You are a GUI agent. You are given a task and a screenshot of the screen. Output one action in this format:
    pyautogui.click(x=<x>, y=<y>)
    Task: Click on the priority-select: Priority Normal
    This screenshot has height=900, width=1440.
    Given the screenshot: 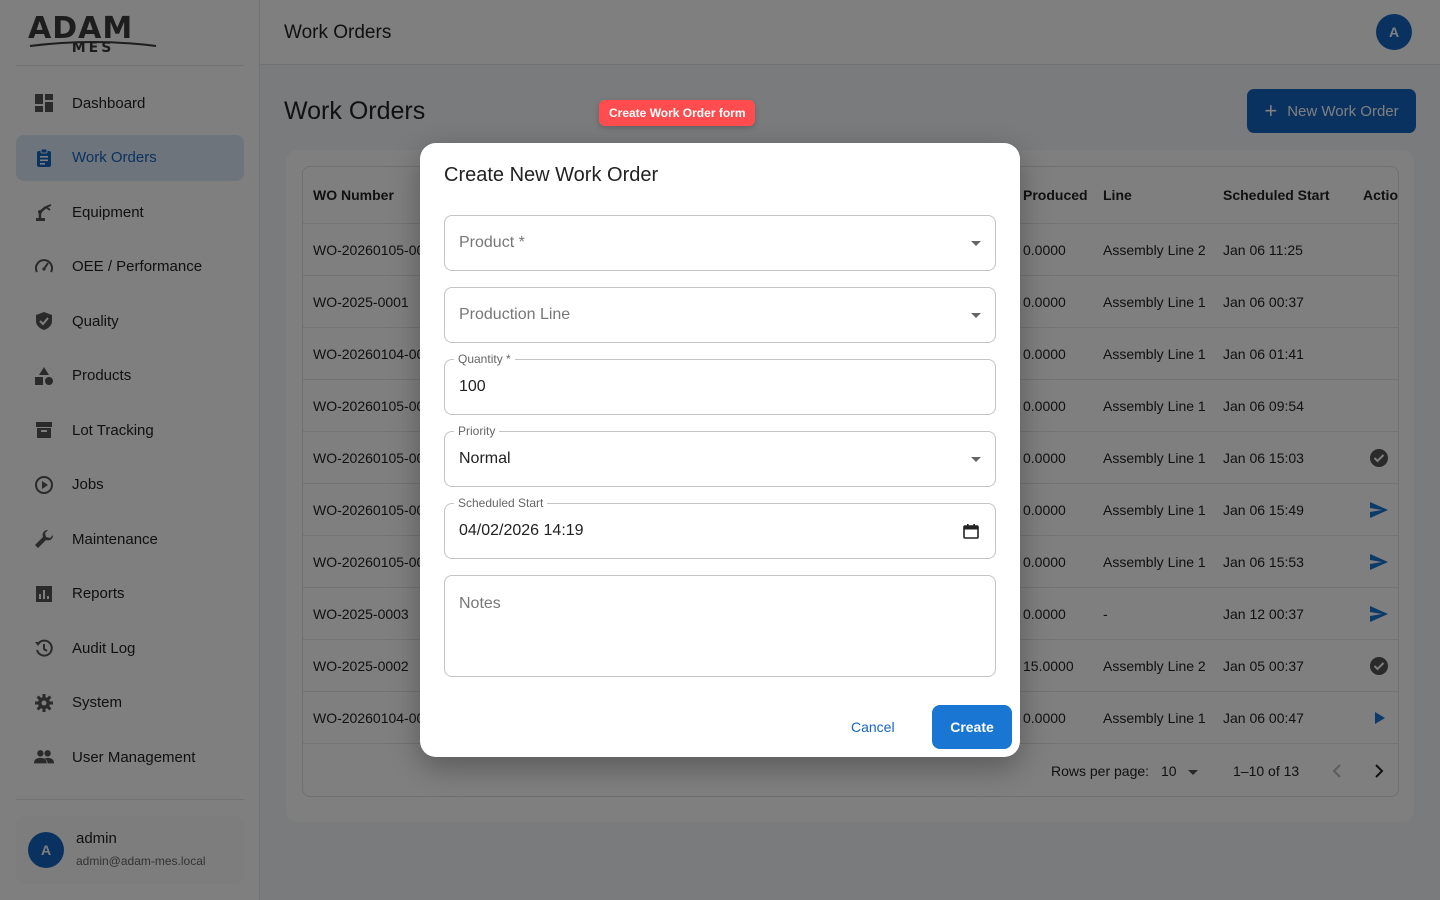 What is the action you would take?
    pyautogui.click(x=720, y=455)
    